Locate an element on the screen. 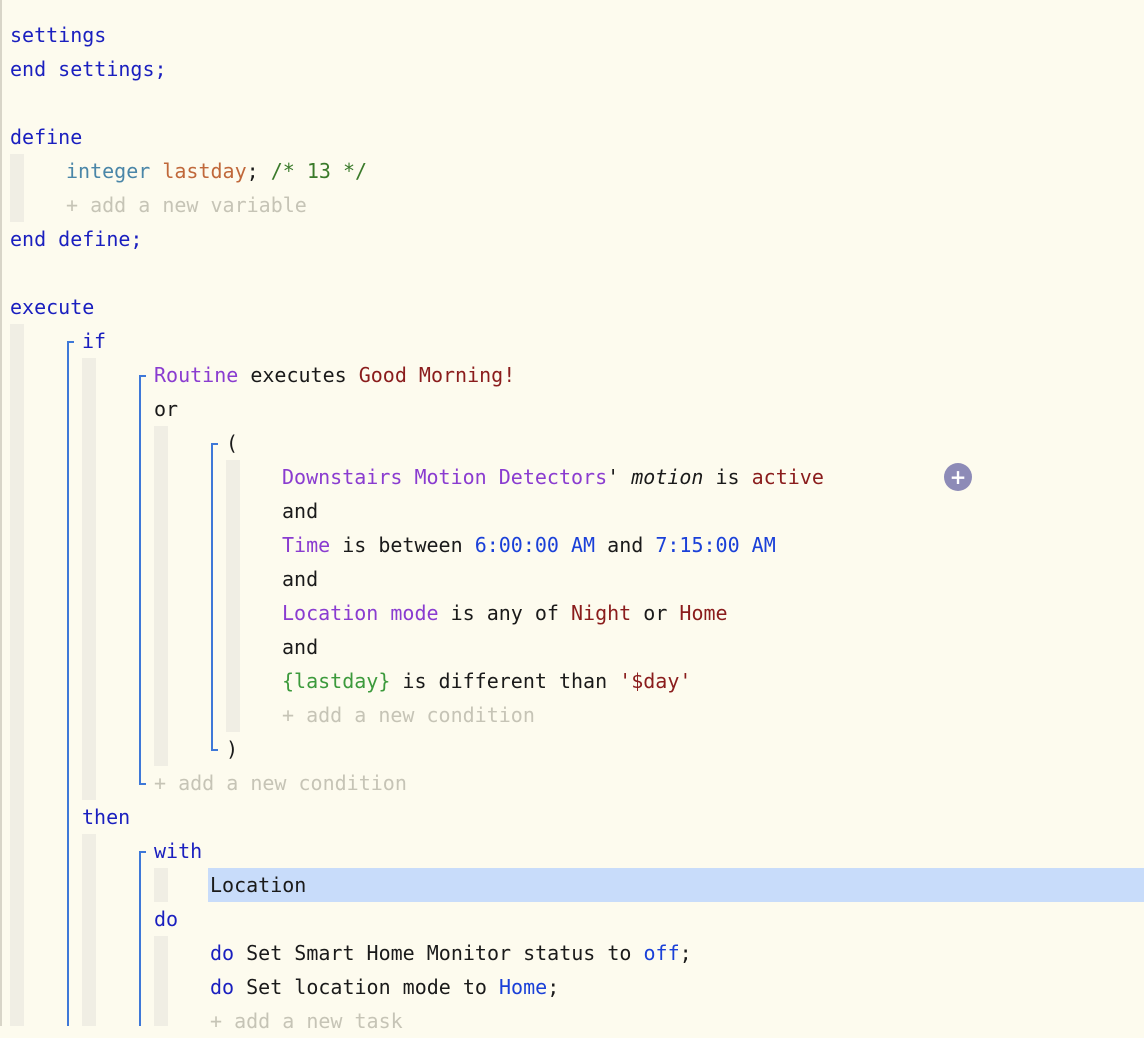  plus-circle-icon: + is located at coordinates (958, 477).